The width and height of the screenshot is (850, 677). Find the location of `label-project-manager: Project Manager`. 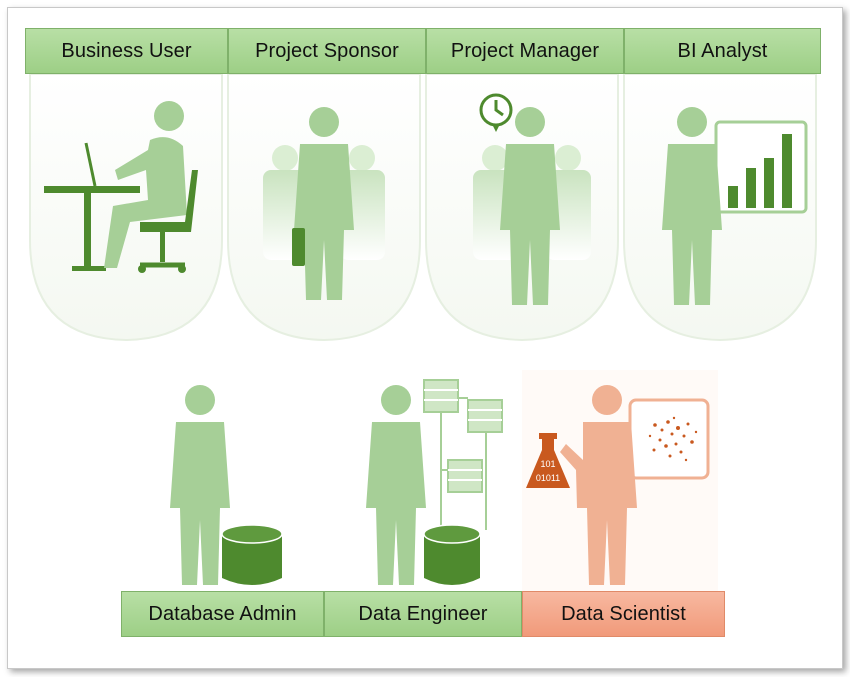

label-project-manager: Project Manager is located at coordinates (525, 51).